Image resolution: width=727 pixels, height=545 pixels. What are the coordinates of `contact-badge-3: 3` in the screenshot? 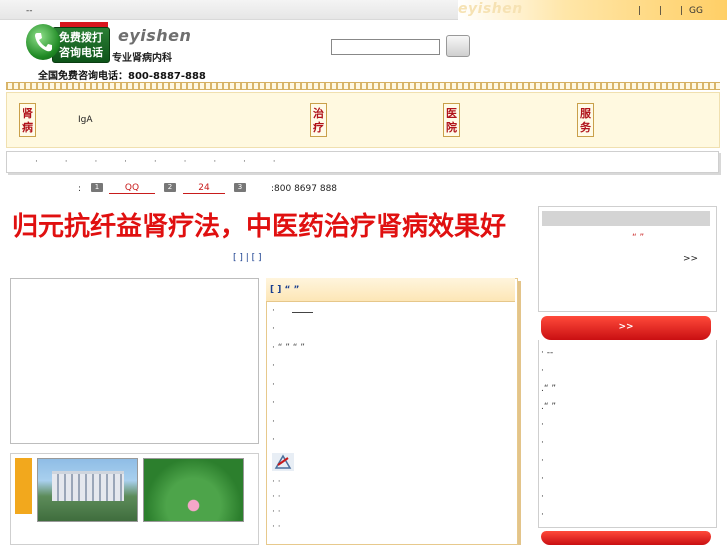 It's located at (240, 187).